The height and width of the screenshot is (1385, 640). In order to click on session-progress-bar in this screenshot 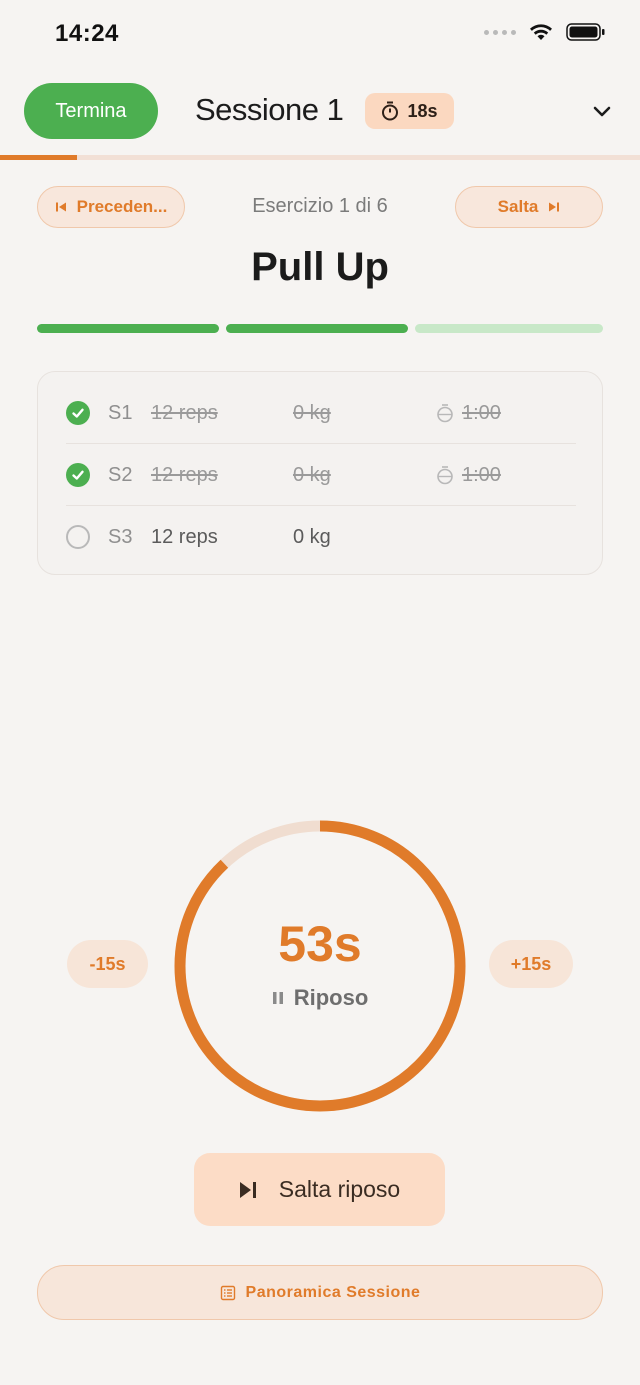, I will do `click(320, 157)`.